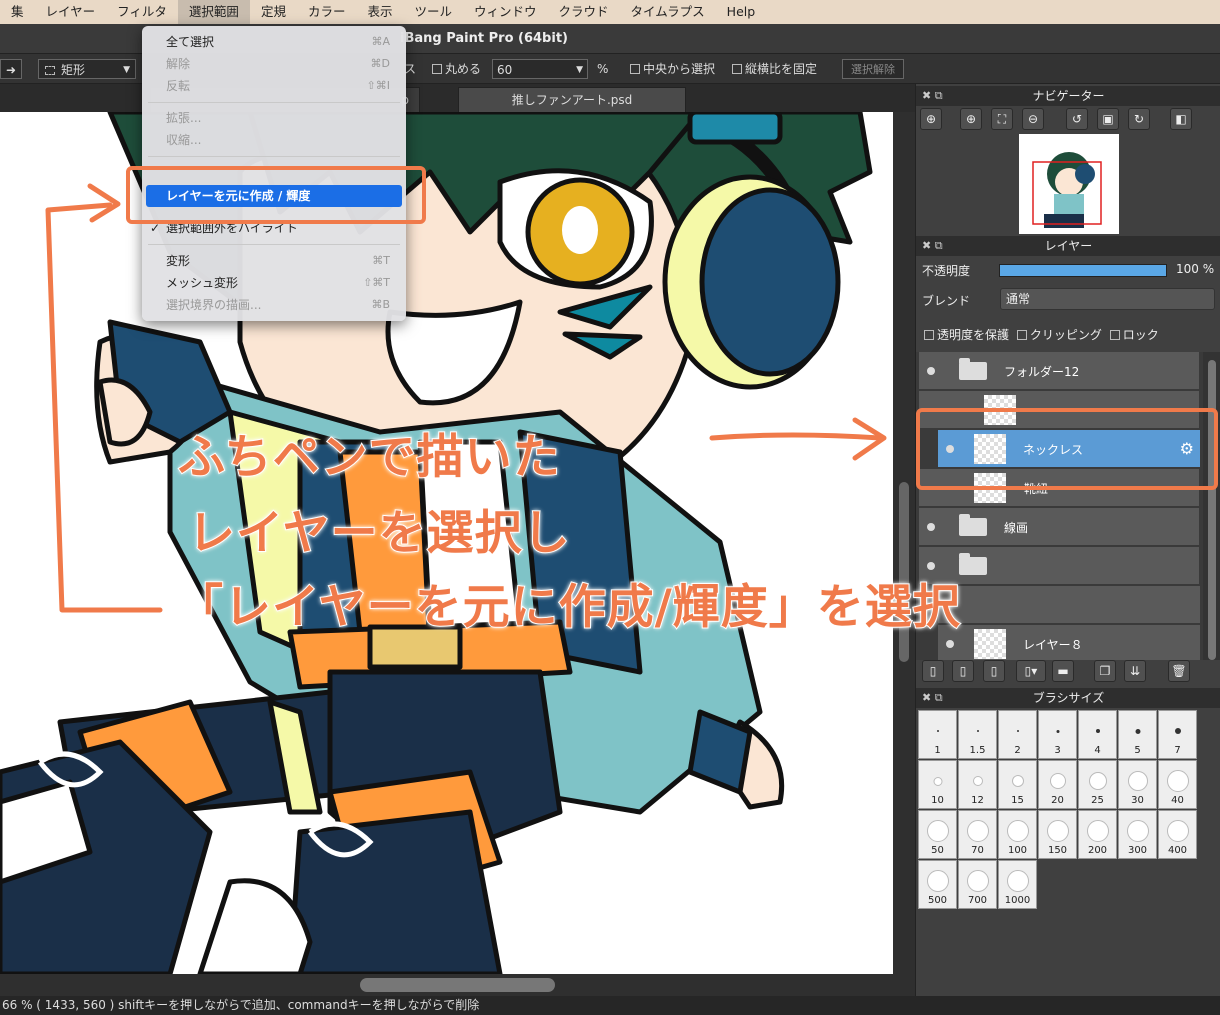  Describe the element at coordinates (369, 457) in the screenshot. I see `annotation-line-1: ふちペンで描いた` at that location.